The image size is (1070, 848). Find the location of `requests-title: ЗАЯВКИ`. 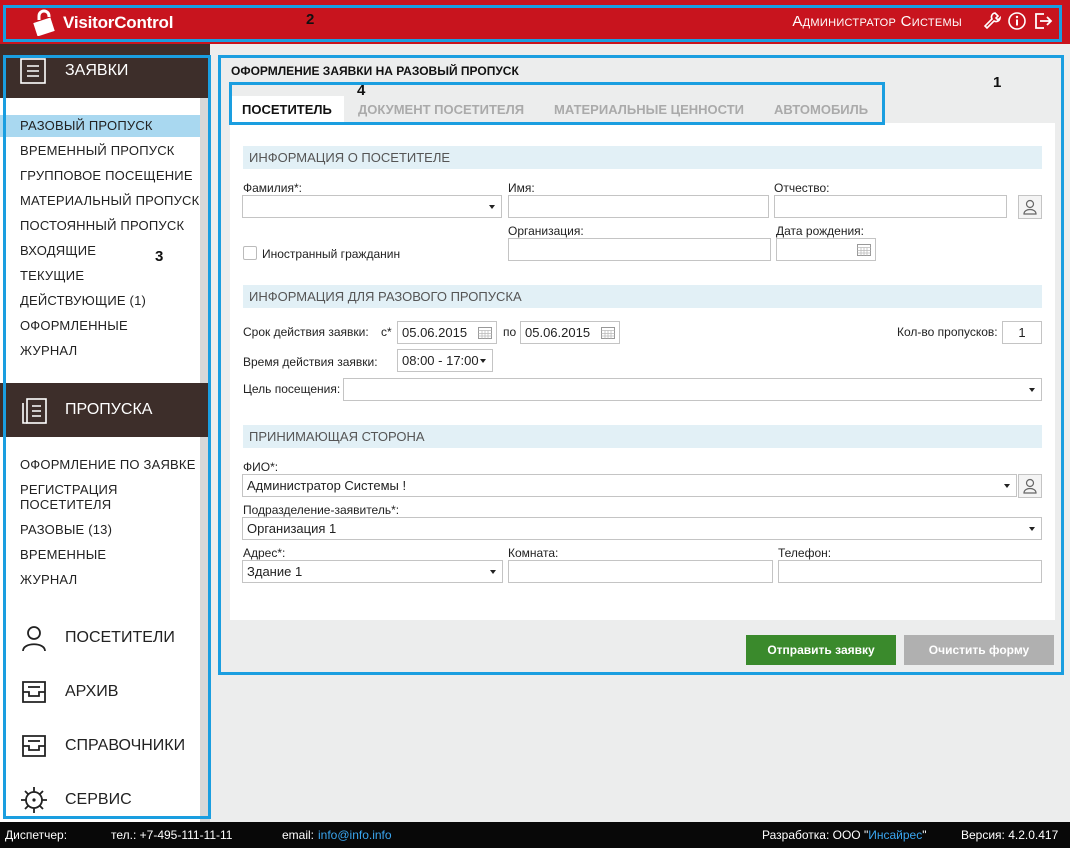

requests-title: ЗАЯВКИ is located at coordinates (97, 70).